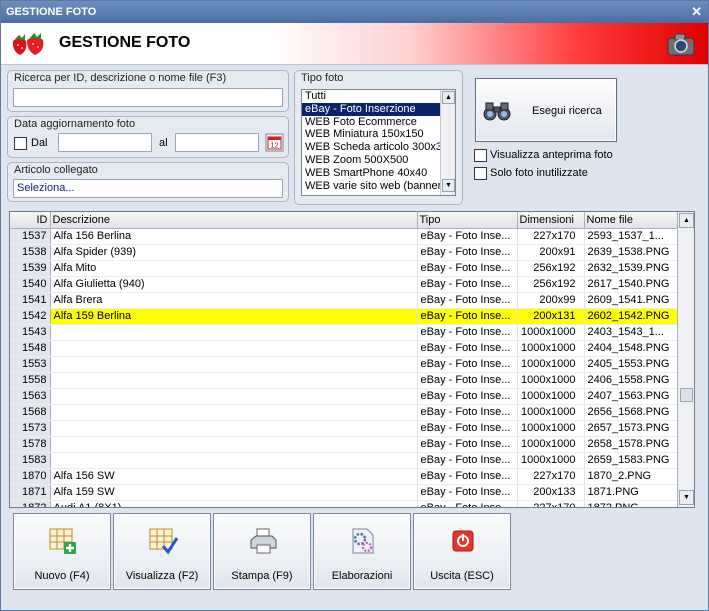 The width and height of the screenshot is (709, 611). What do you see at coordinates (480, 173) in the screenshot?
I see `unused-only-checkbox` at bounding box center [480, 173].